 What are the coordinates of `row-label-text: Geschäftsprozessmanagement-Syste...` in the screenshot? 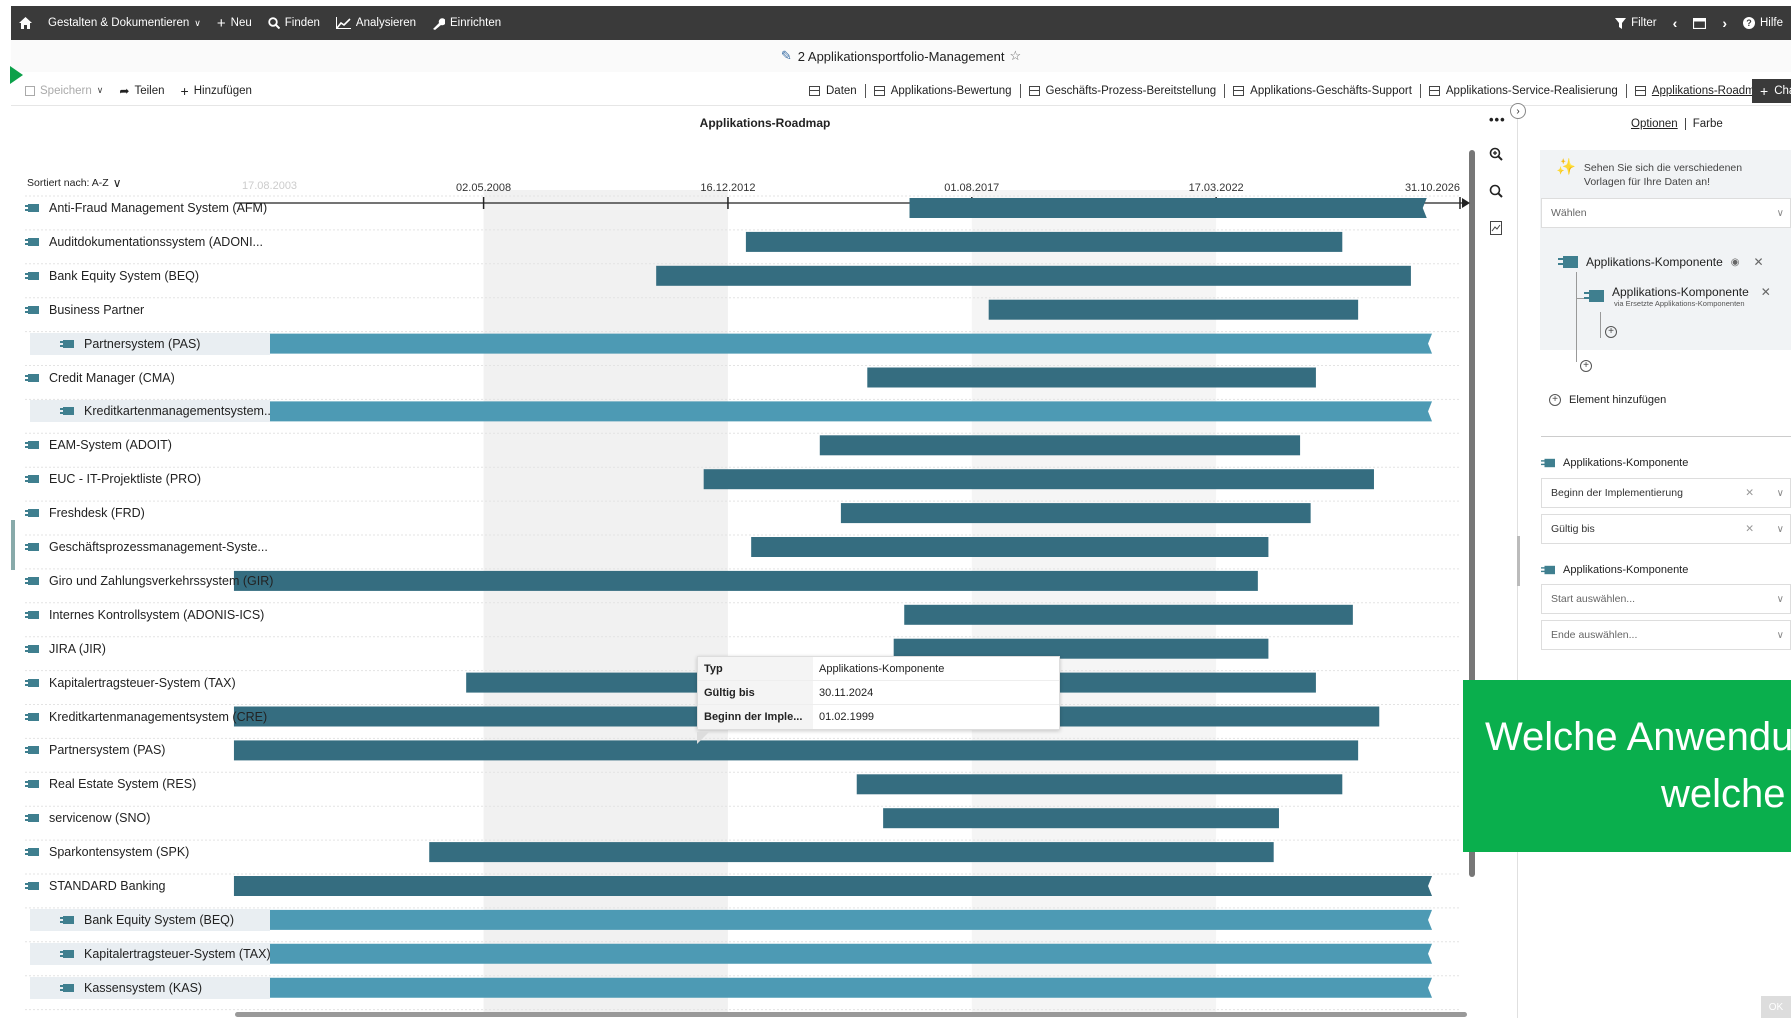 It's located at (158, 547).